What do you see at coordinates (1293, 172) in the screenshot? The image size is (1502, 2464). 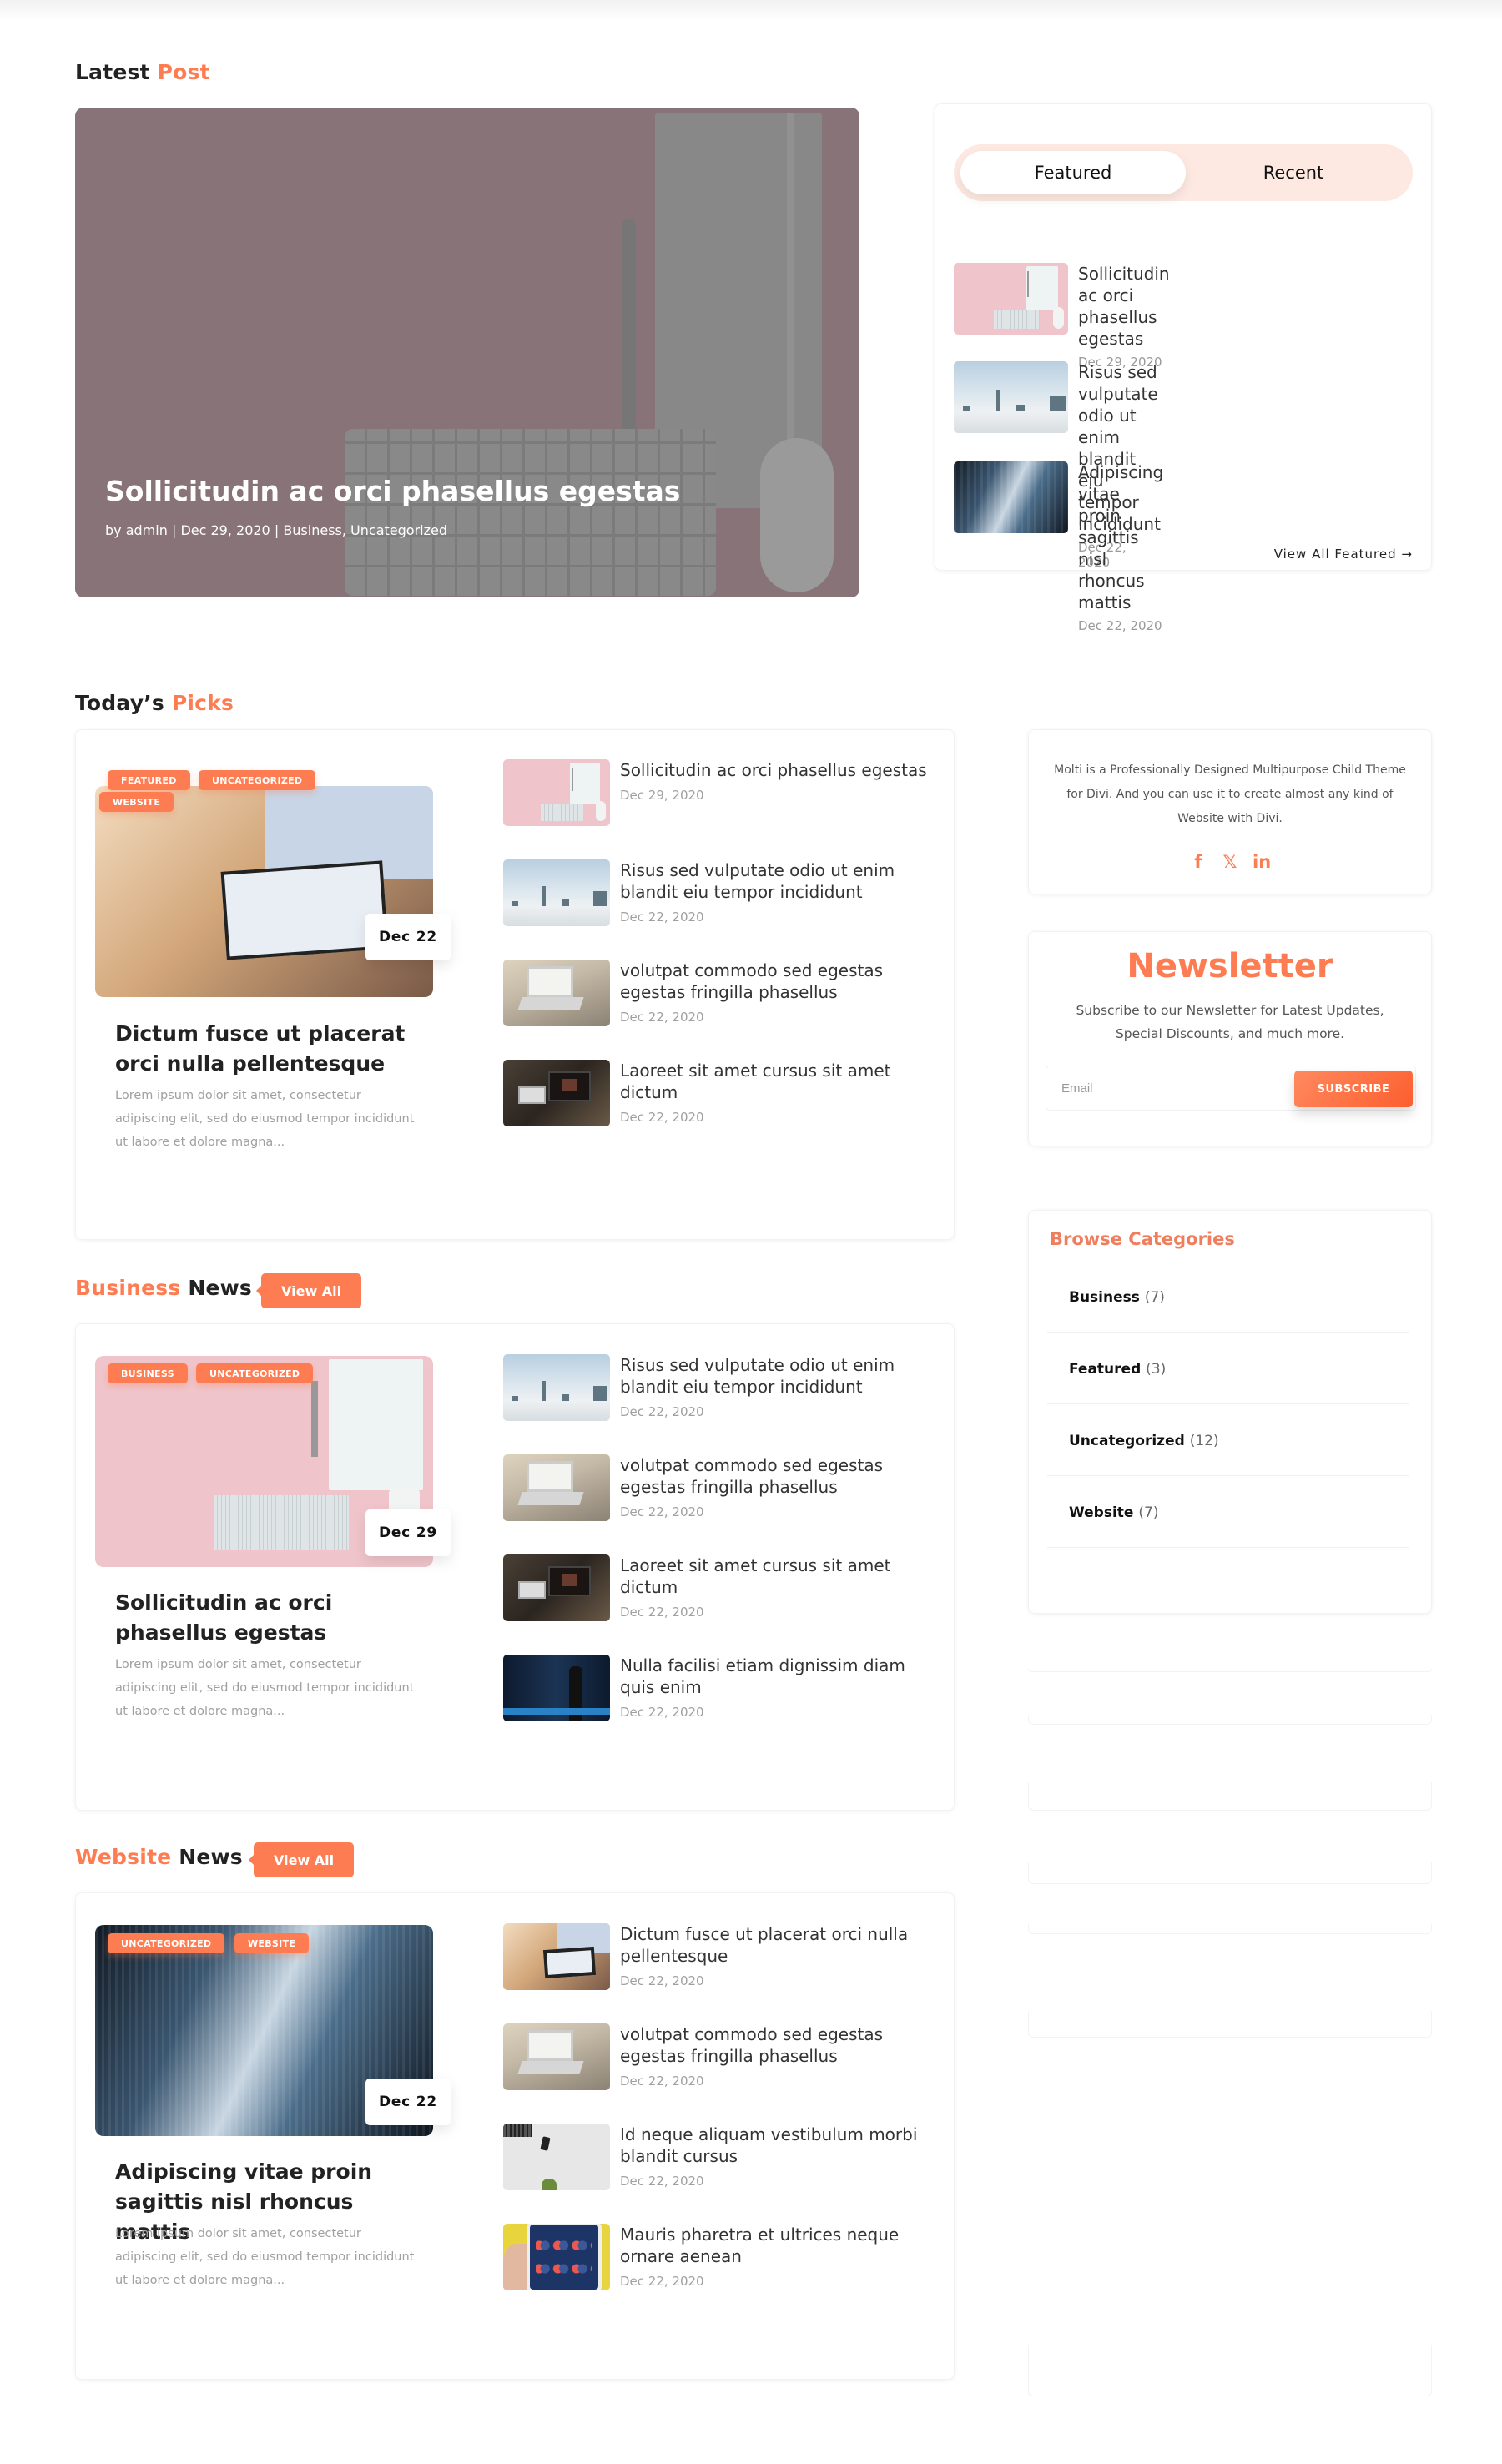 I see `tab-recent: Recent` at bounding box center [1293, 172].